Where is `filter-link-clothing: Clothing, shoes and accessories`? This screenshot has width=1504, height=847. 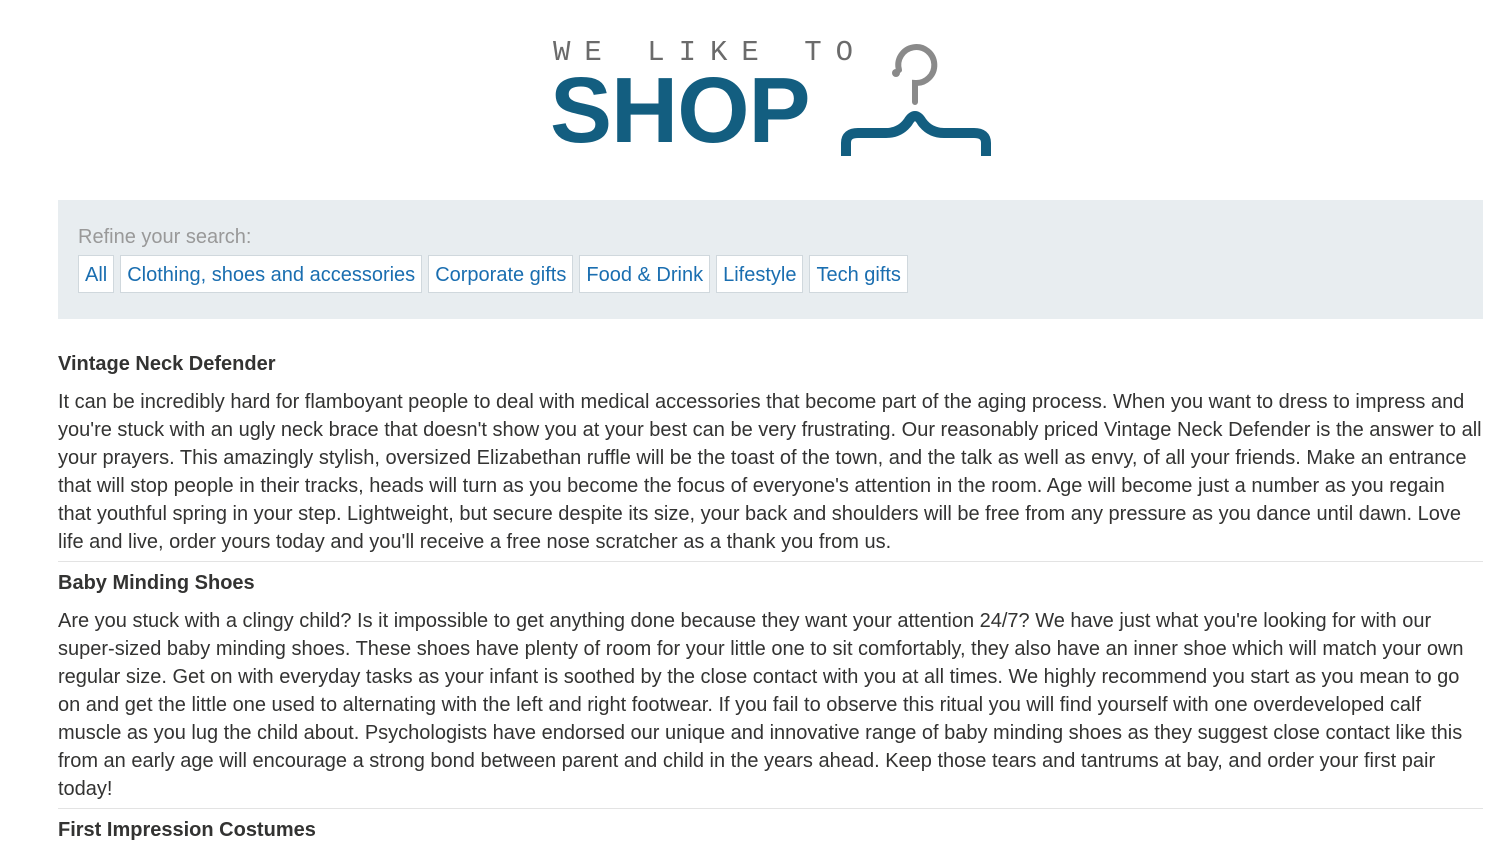
filter-link-clothing: Clothing, shoes and accessories is located at coordinates (271, 274).